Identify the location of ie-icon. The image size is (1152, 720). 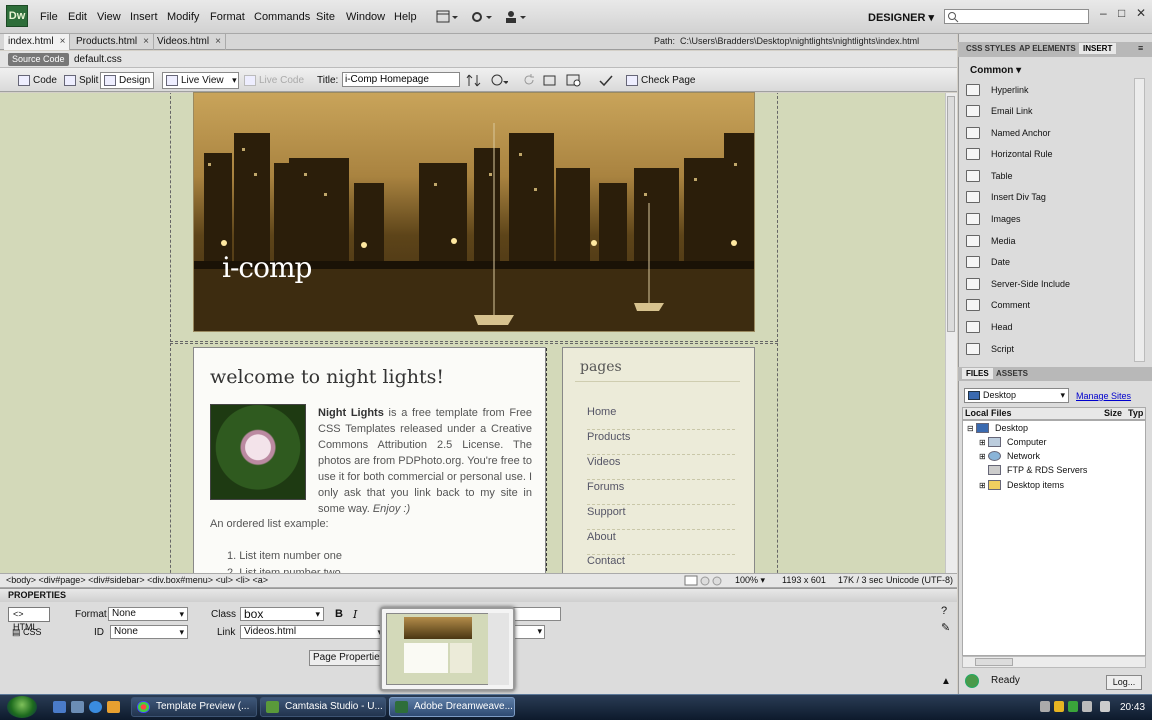
(95, 707).